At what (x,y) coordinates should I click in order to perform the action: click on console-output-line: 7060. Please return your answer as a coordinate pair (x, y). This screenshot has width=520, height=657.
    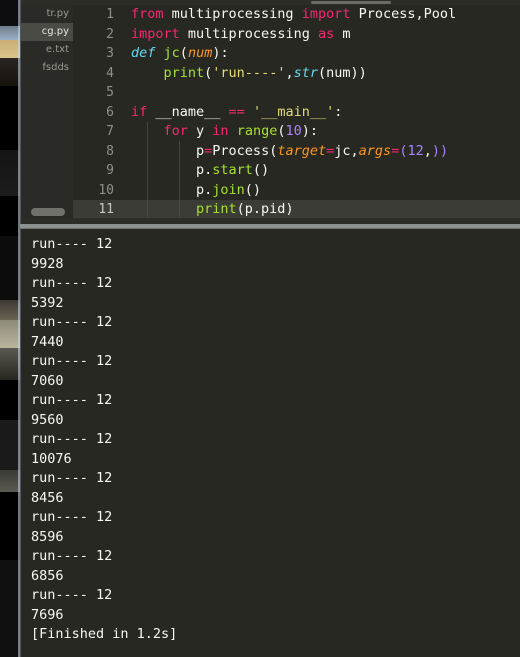
    Looking at the image, I should click on (47, 380).